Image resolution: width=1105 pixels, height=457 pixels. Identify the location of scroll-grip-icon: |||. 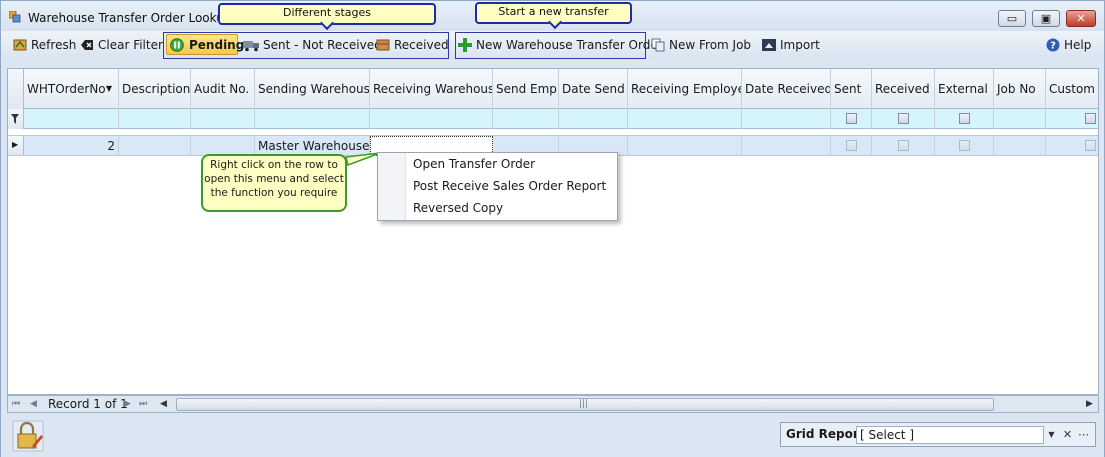
(584, 404).